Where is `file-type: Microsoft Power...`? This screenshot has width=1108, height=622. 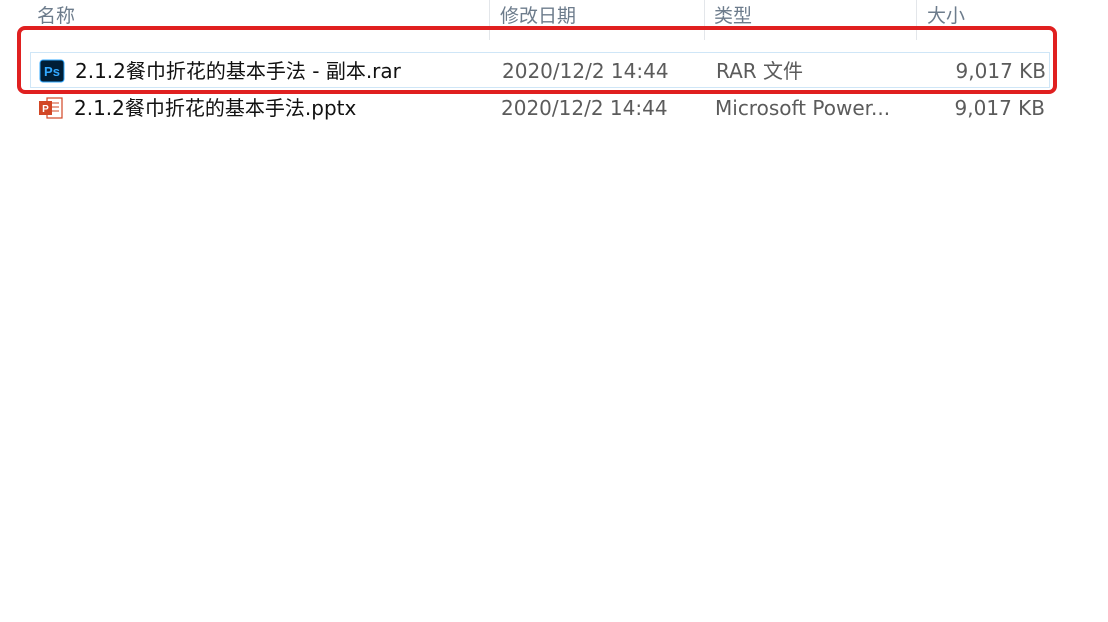 file-type: Microsoft Power... is located at coordinates (803, 108).